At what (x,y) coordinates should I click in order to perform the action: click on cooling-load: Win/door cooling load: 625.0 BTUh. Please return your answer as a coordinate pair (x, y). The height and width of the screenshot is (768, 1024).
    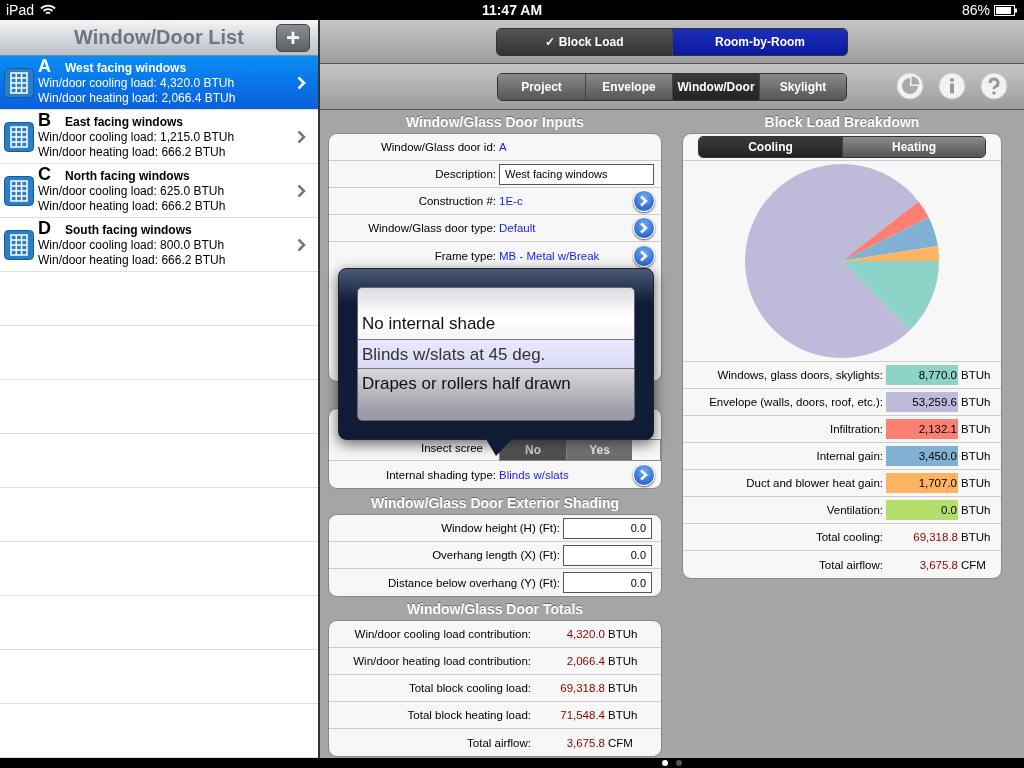
    Looking at the image, I should click on (132, 191).